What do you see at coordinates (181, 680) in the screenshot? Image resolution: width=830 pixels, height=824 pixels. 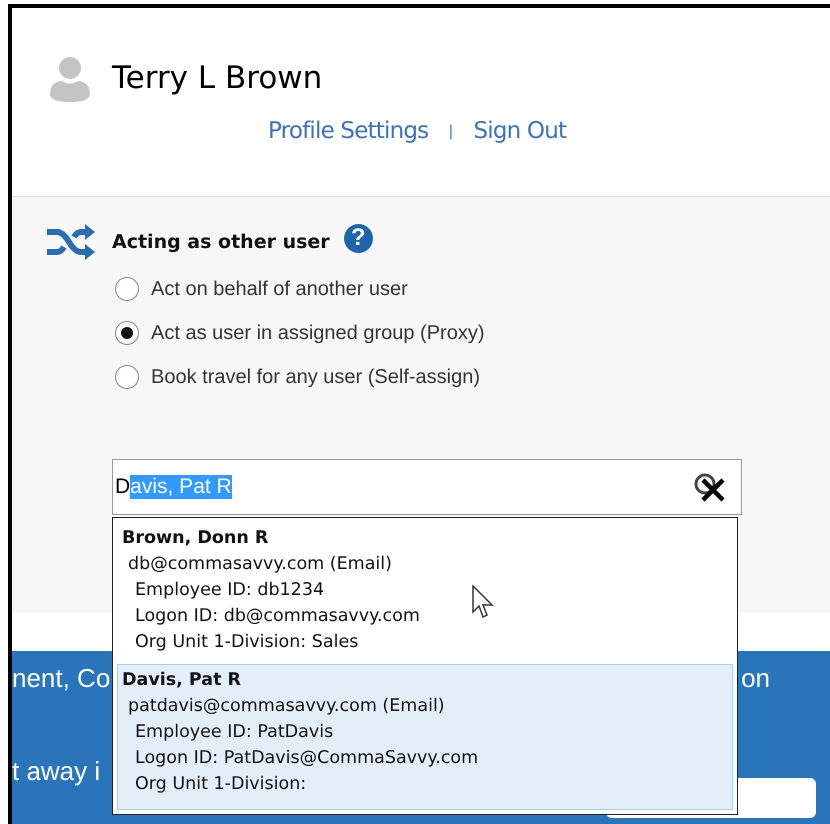 I see `suggestion-name: Davis, Pat R` at bounding box center [181, 680].